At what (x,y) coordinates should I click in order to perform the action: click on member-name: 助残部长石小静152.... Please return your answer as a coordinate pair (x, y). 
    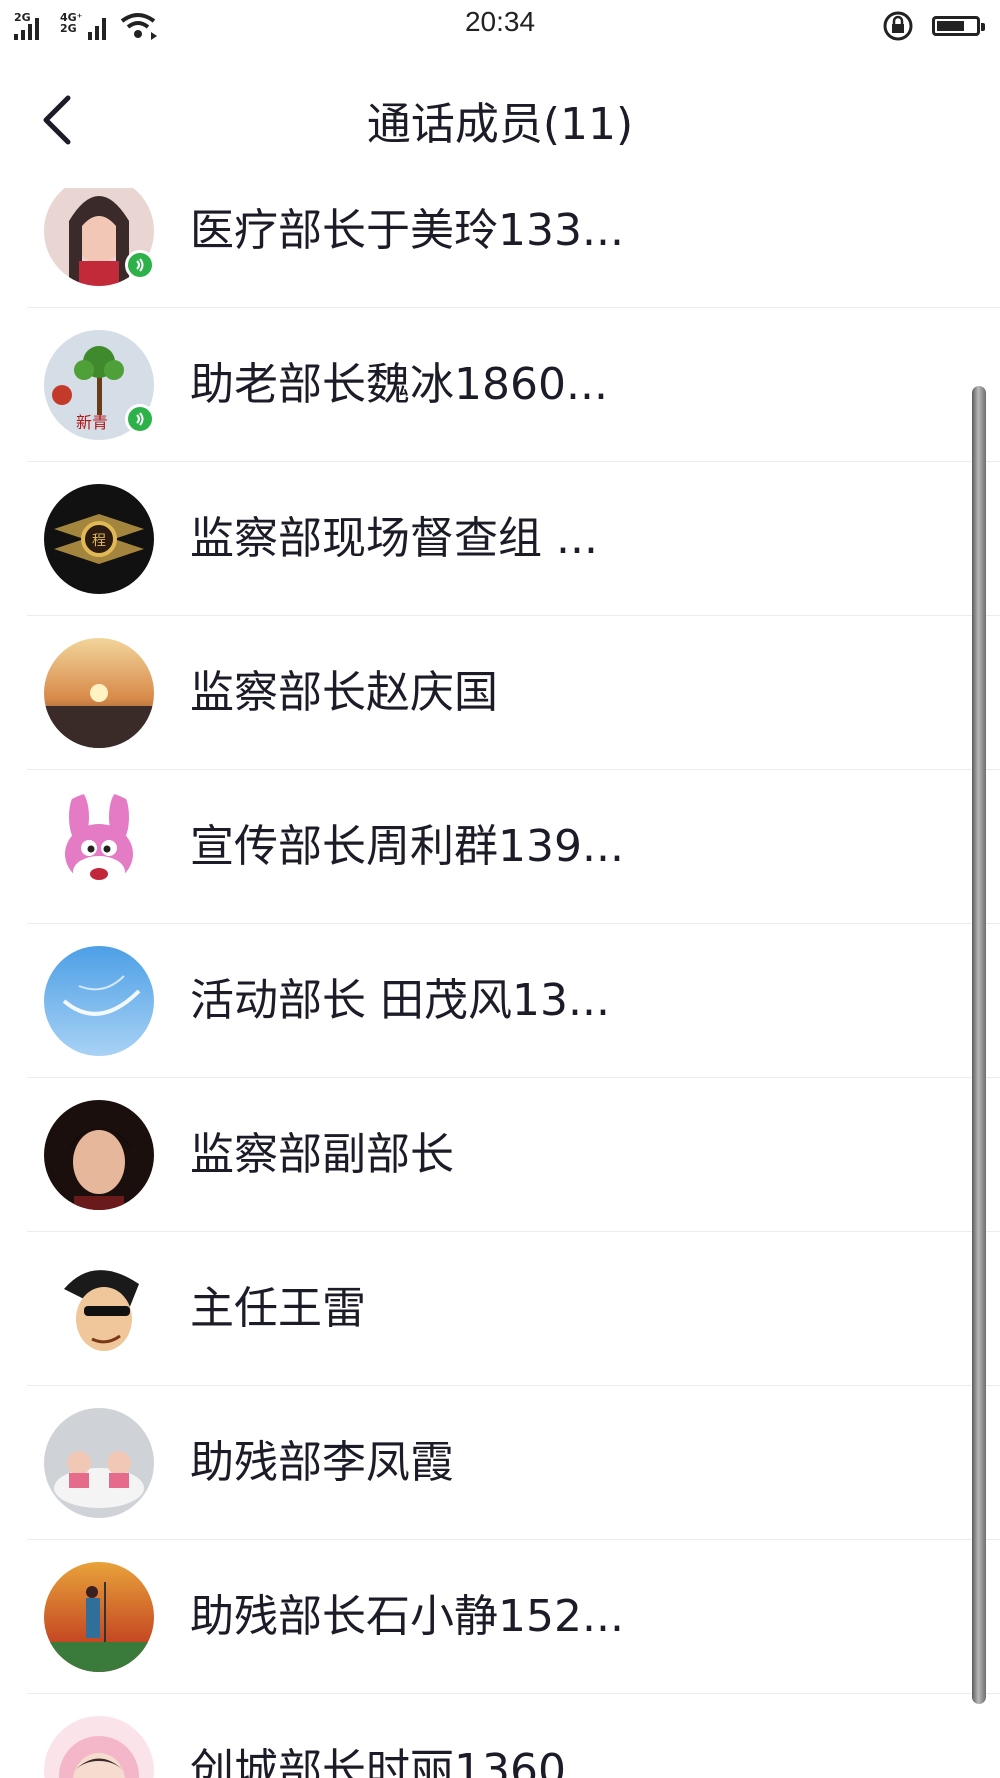
    Looking at the image, I should click on (407, 1616).